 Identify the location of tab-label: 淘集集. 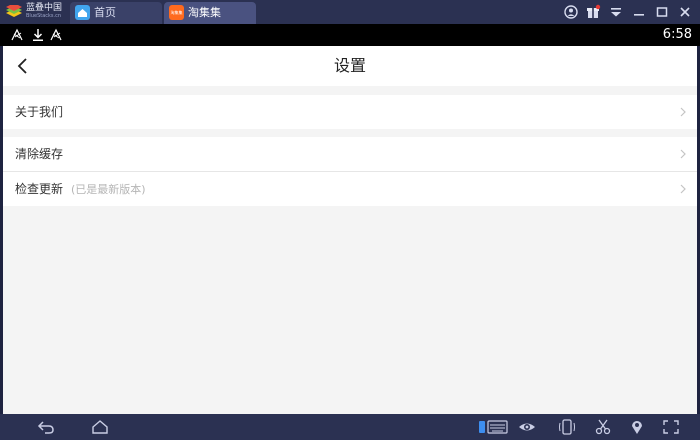
(204, 12).